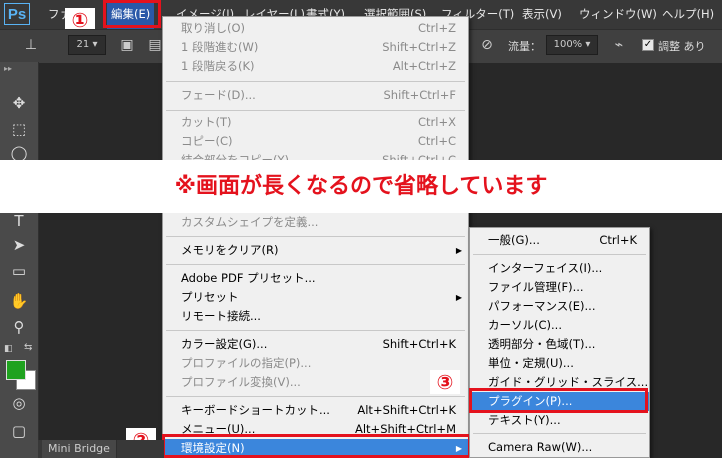  Describe the element at coordinates (688, 14) in the screenshot. I see `menu-help: ヘルプ(H)` at that location.